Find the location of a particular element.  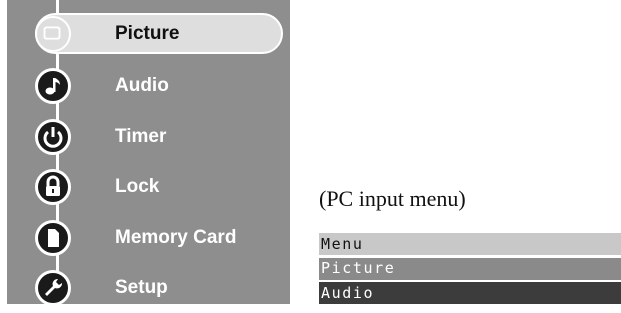

menu-item-timer: Timer is located at coordinates (148, 136).